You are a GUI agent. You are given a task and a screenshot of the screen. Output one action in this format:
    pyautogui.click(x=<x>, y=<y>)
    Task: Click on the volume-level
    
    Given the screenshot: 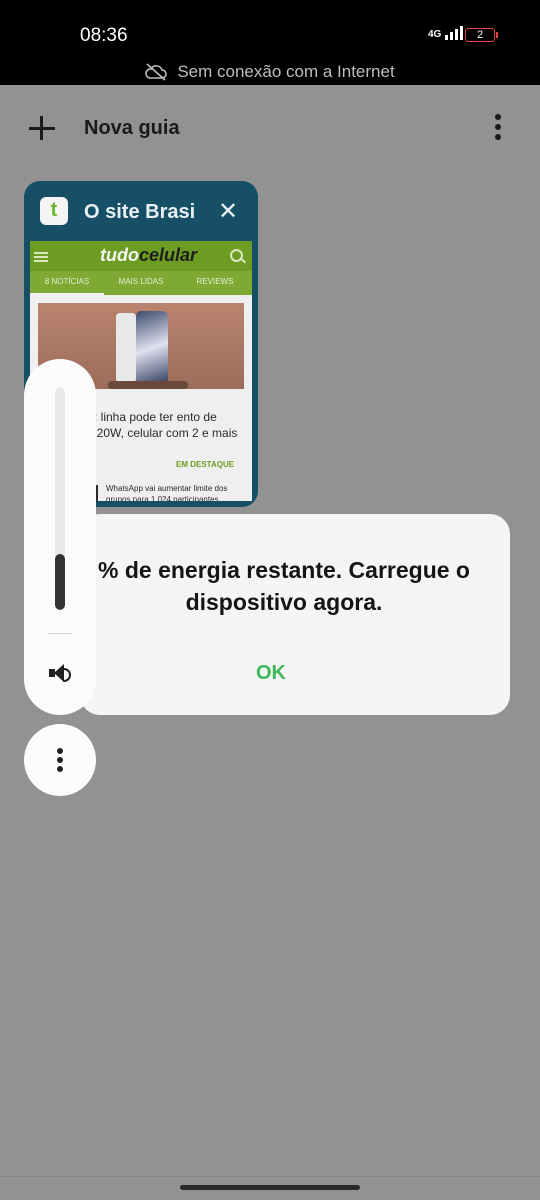 What is the action you would take?
    pyautogui.click(x=60, y=582)
    